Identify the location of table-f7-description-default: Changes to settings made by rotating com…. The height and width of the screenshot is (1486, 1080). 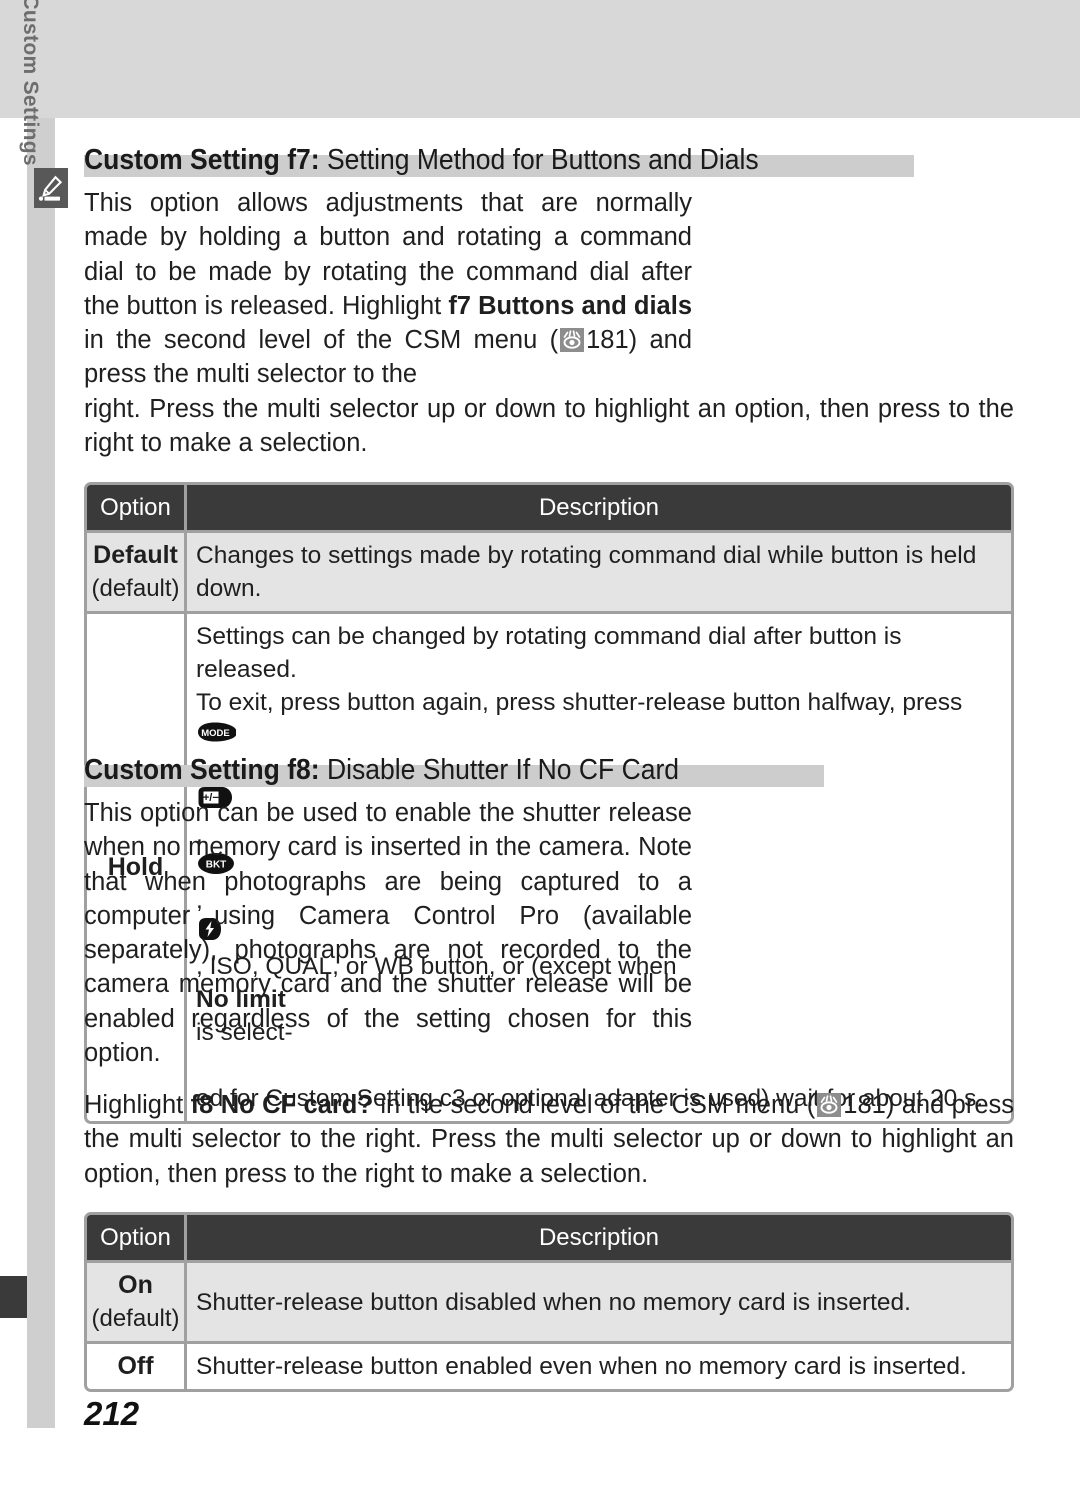
(599, 572).